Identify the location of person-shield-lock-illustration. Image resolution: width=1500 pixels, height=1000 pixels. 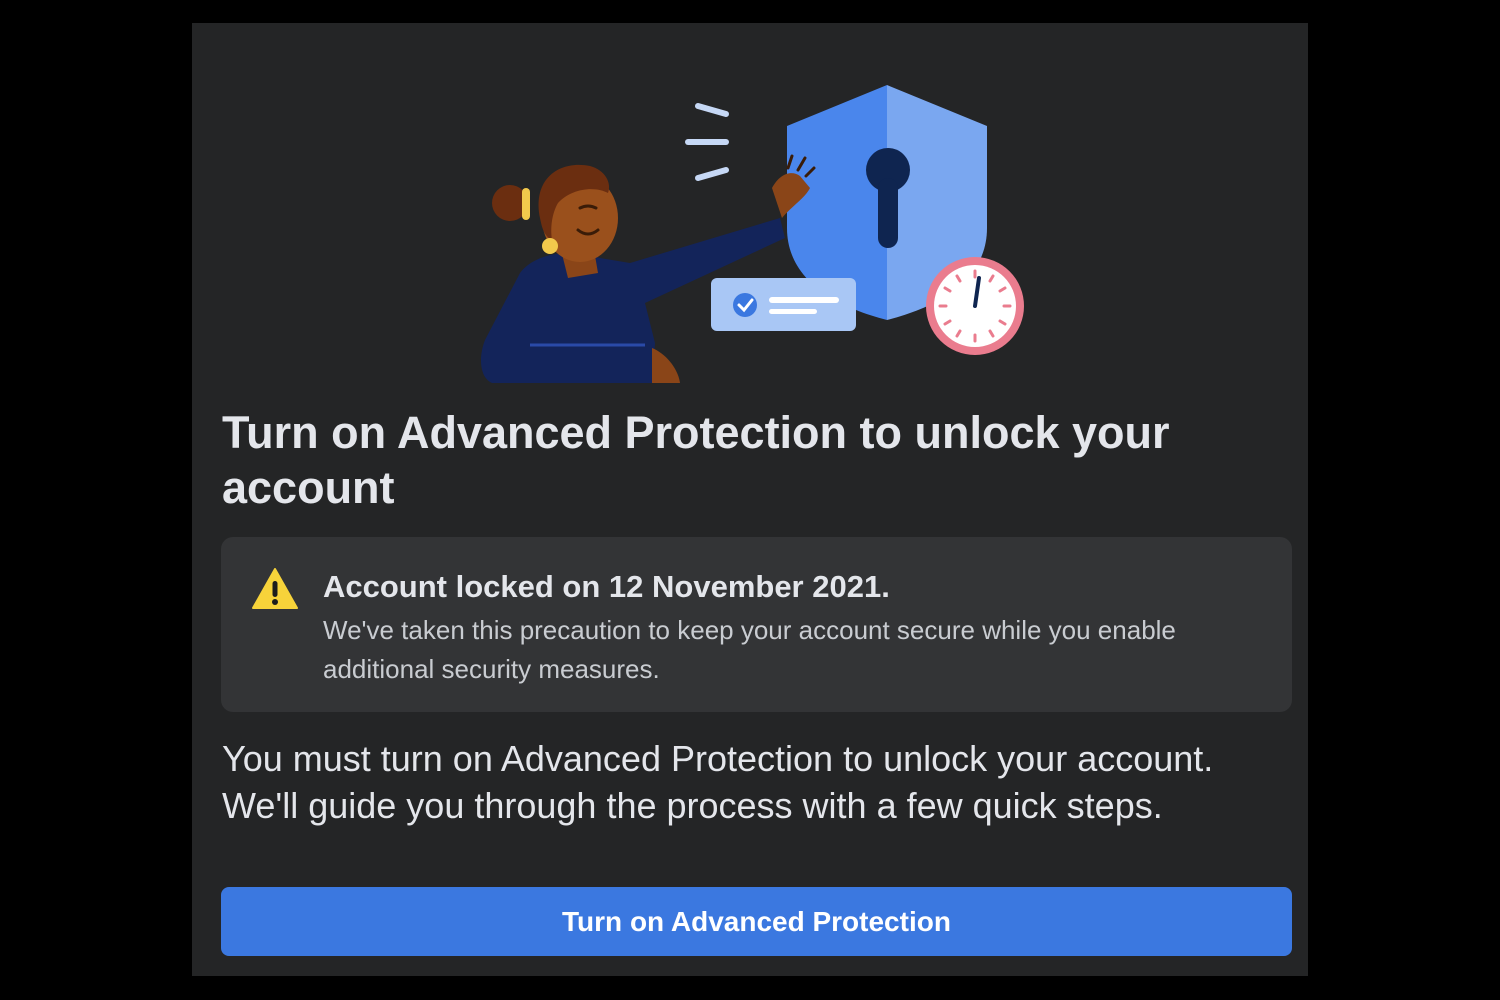
(752, 234).